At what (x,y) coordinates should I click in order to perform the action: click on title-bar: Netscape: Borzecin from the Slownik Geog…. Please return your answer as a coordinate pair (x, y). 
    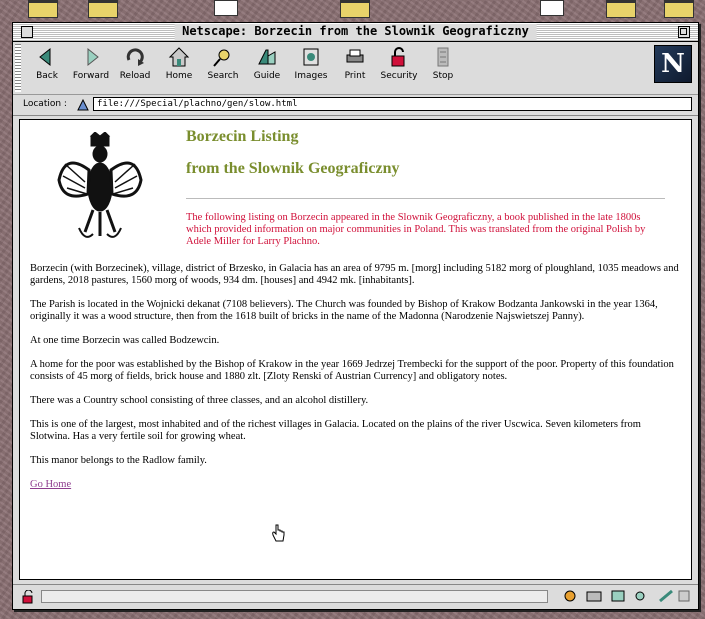
    Looking at the image, I should click on (355, 32).